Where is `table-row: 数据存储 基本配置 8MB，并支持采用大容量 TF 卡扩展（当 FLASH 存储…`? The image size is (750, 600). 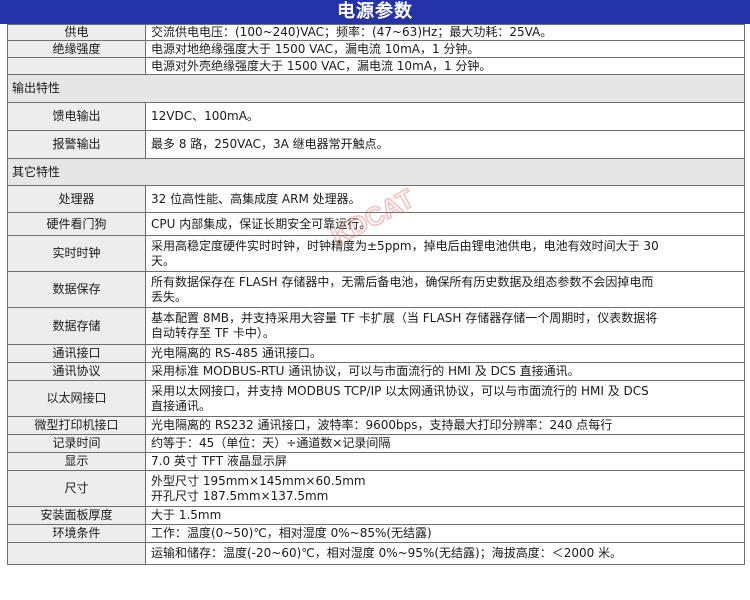 table-row: 数据存储 基本配置 8MB，并支持采用大容量 TF 卡扩展（当 FLASH 存储… is located at coordinates (376, 326).